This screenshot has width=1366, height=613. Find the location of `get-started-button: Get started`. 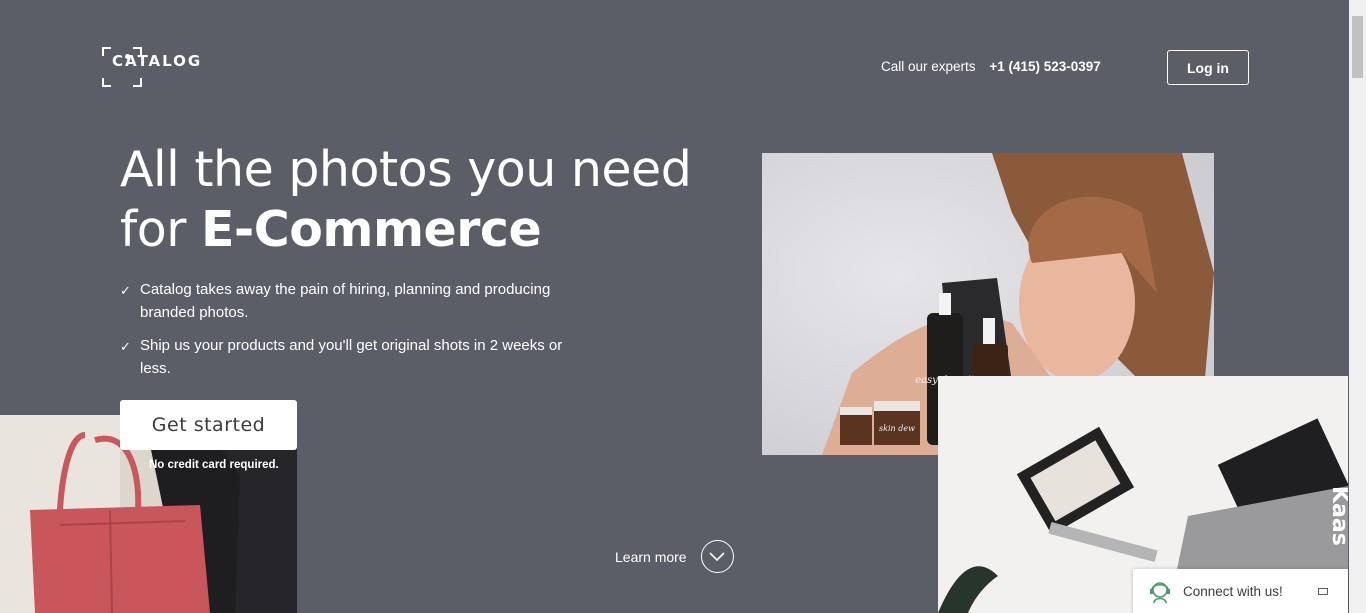

get-started-button: Get started is located at coordinates (208, 425).